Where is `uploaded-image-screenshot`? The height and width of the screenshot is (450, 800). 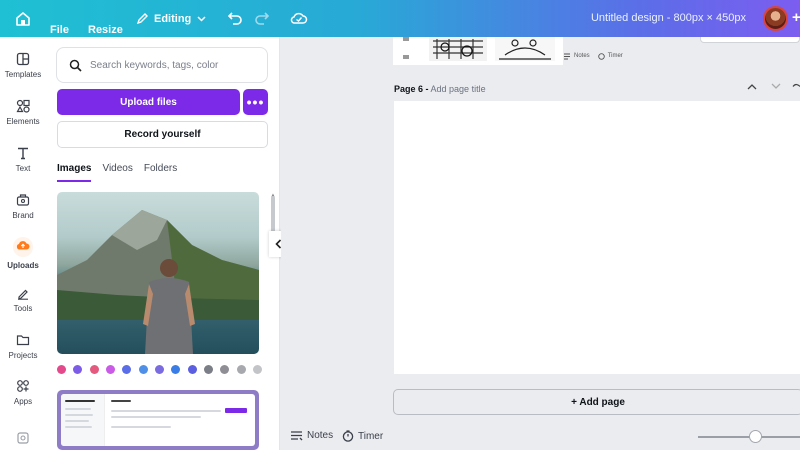 uploaded-image-screenshot is located at coordinates (158, 420).